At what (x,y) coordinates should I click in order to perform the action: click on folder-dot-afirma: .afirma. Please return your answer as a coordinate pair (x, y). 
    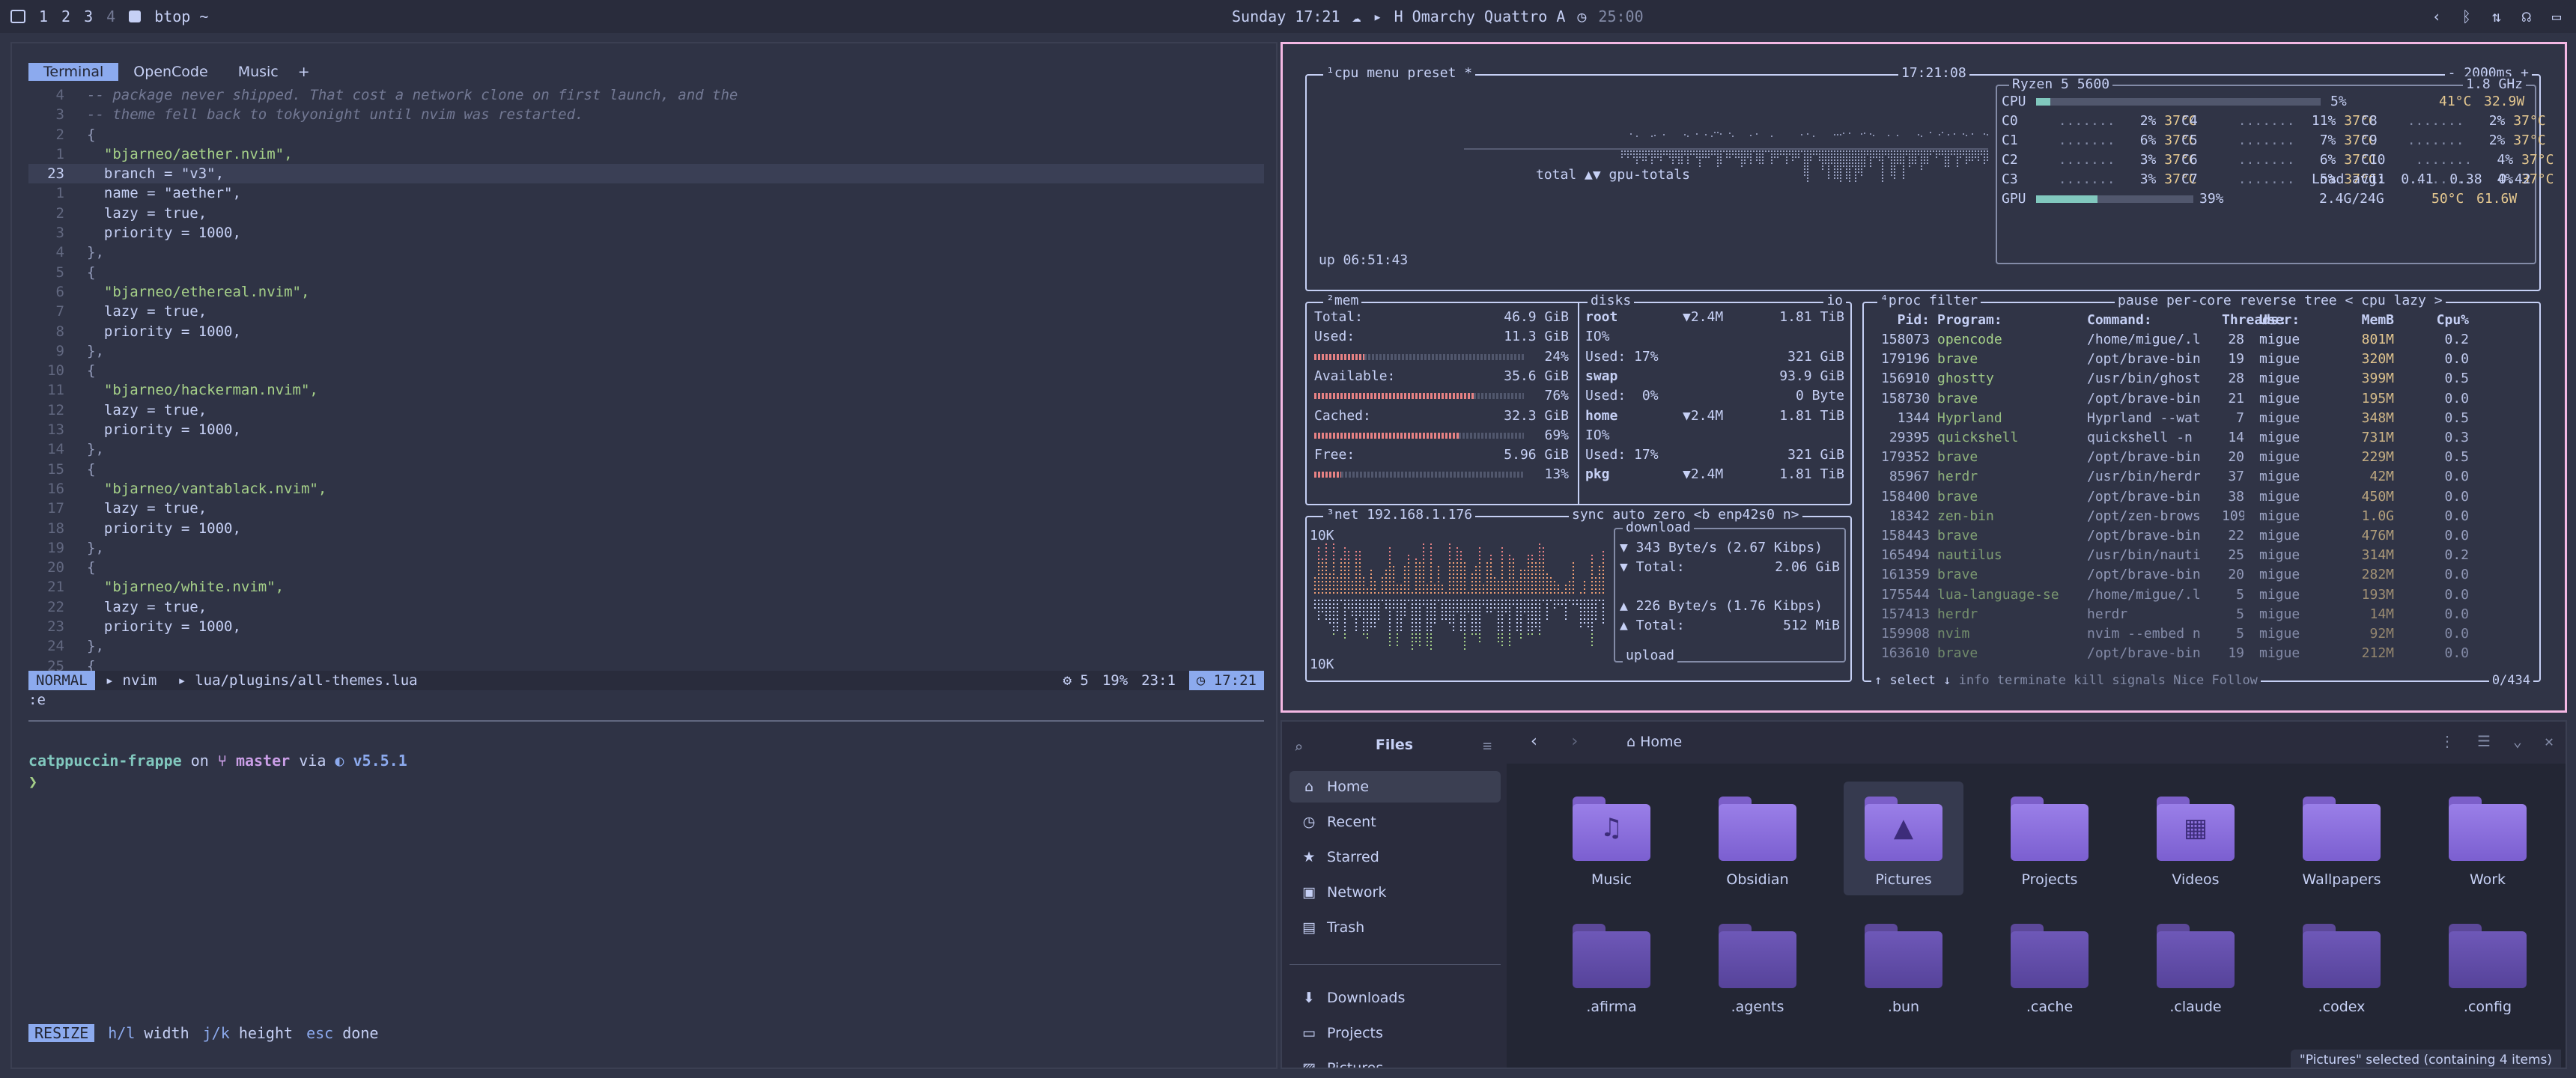
    Looking at the image, I should click on (1611, 966).